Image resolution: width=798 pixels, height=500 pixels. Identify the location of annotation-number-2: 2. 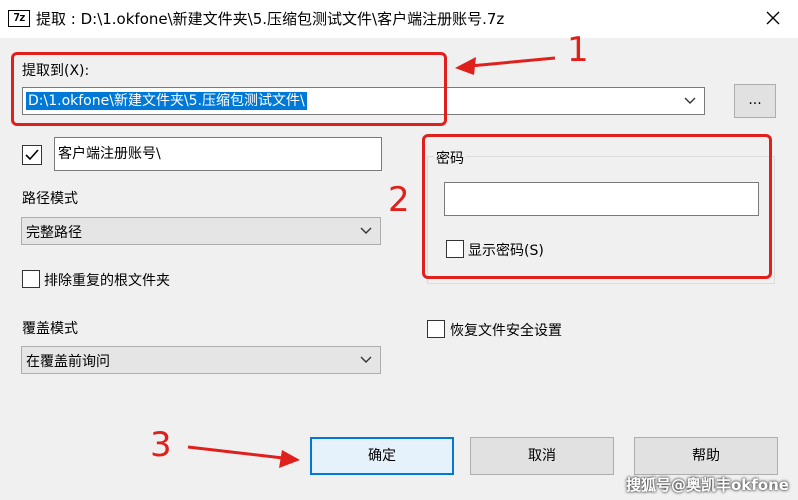
(399, 200).